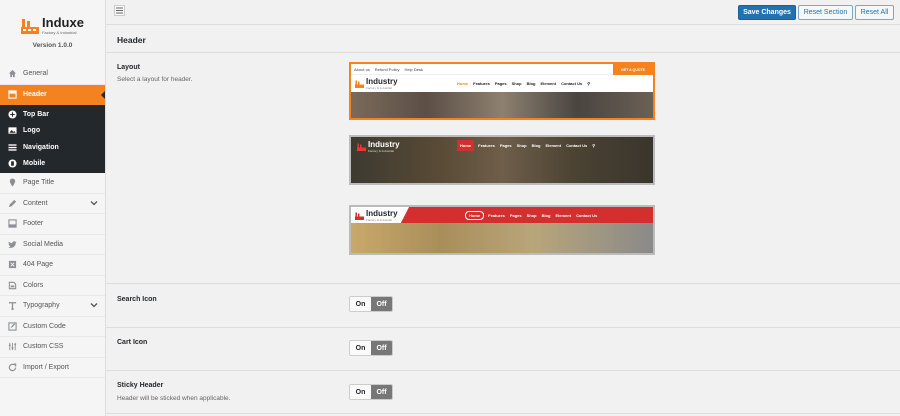 This screenshot has width=900, height=416. Describe the element at coordinates (825, 12) in the screenshot. I see `reset-section-button: Reset Section` at that location.